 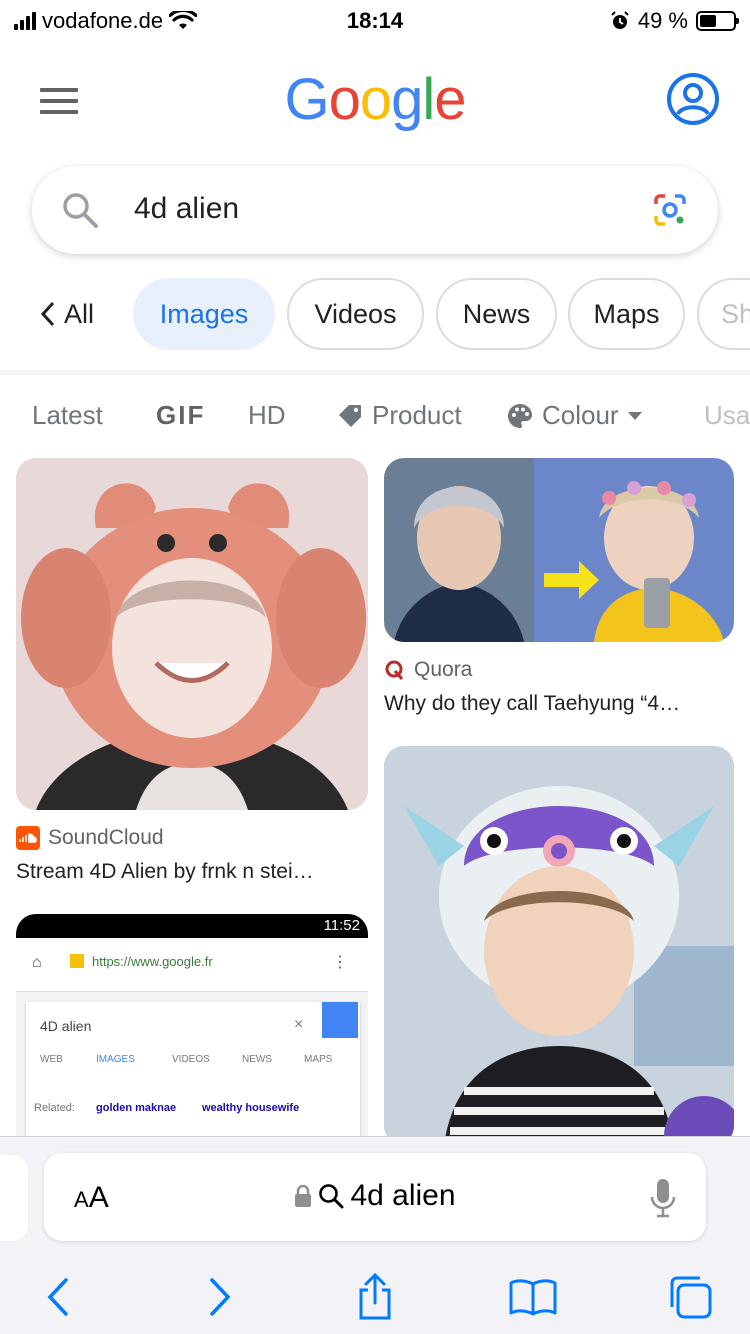 What do you see at coordinates (670, 210) in the screenshot?
I see `google-lens-icon` at bounding box center [670, 210].